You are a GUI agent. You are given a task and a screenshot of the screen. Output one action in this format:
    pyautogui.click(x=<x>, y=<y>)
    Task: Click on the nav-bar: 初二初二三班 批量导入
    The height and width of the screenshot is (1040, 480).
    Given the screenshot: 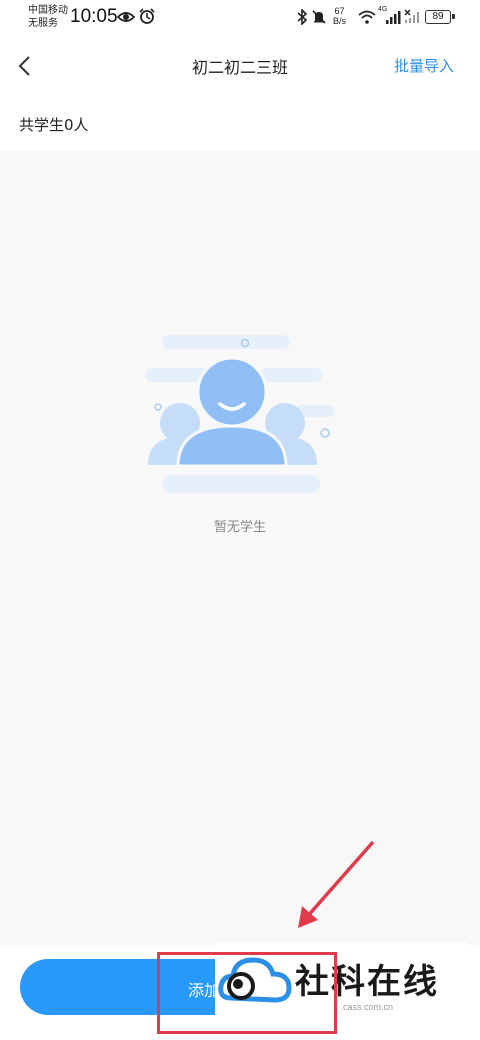 What is the action you would take?
    pyautogui.click(x=240, y=66)
    